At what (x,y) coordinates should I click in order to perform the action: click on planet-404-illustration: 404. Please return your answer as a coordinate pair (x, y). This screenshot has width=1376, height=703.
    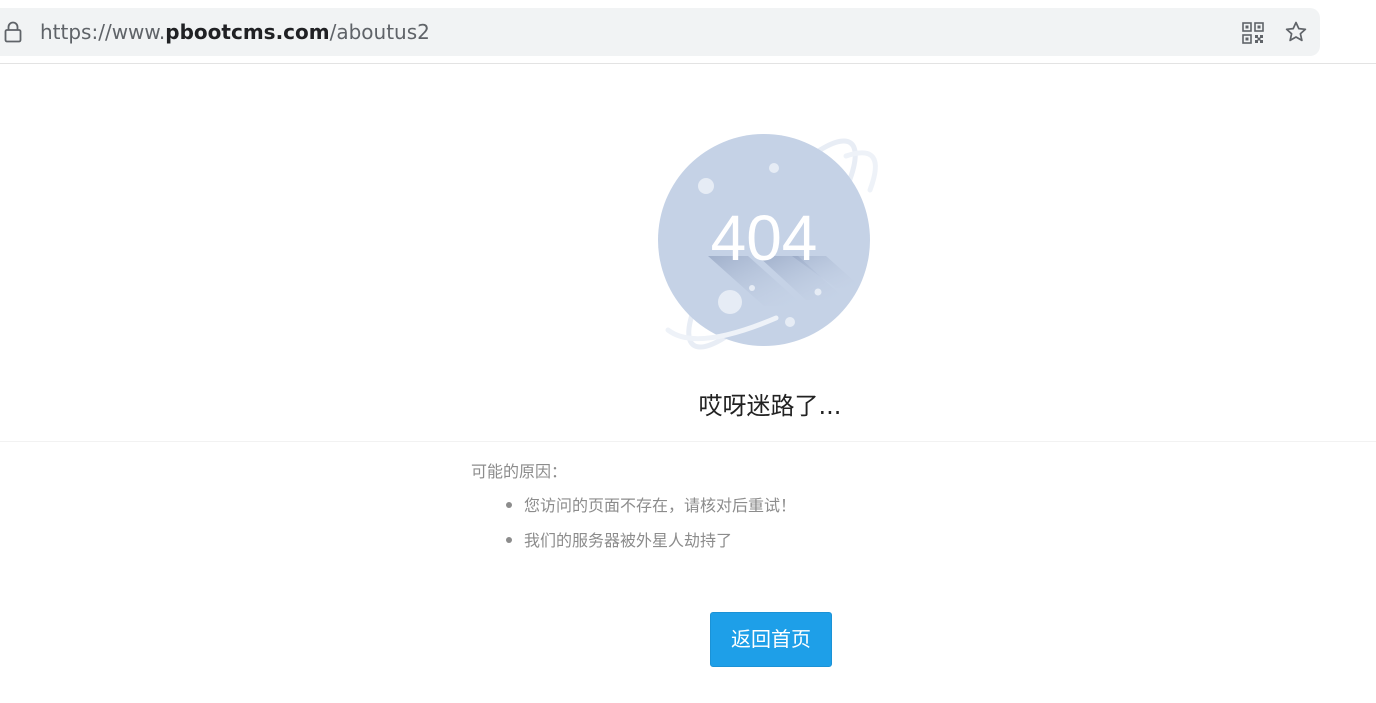
    Looking at the image, I should click on (768, 242).